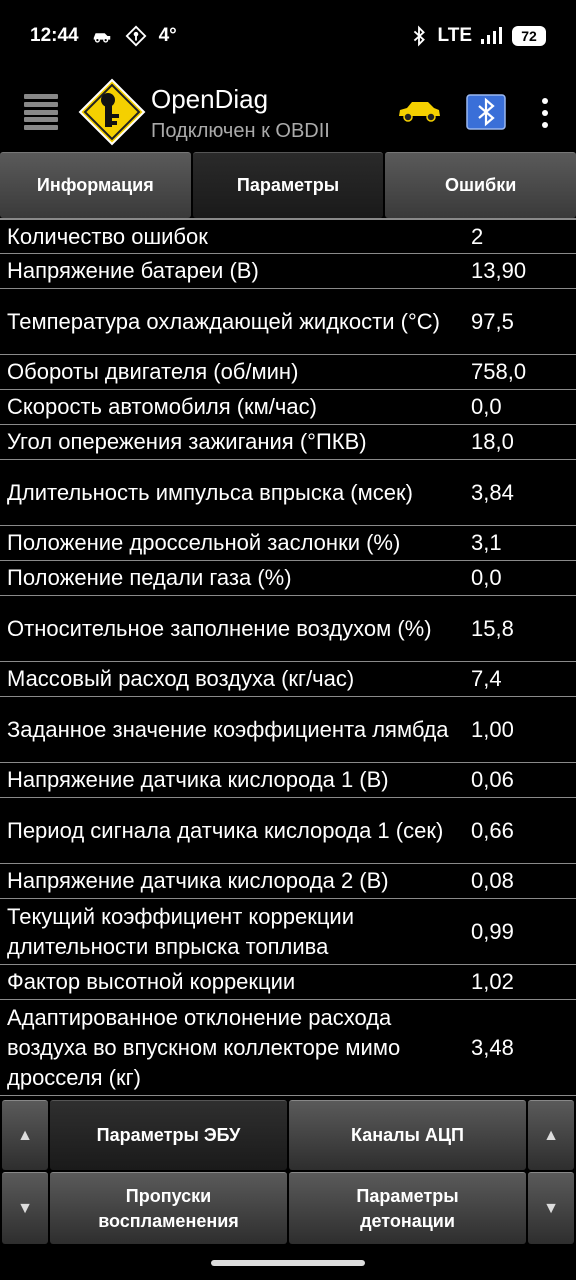 Image resolution: width=576 pixels, height=1280 pixels. I want to click on knock-params-button: Параметры детонации, so click(407, 1208).